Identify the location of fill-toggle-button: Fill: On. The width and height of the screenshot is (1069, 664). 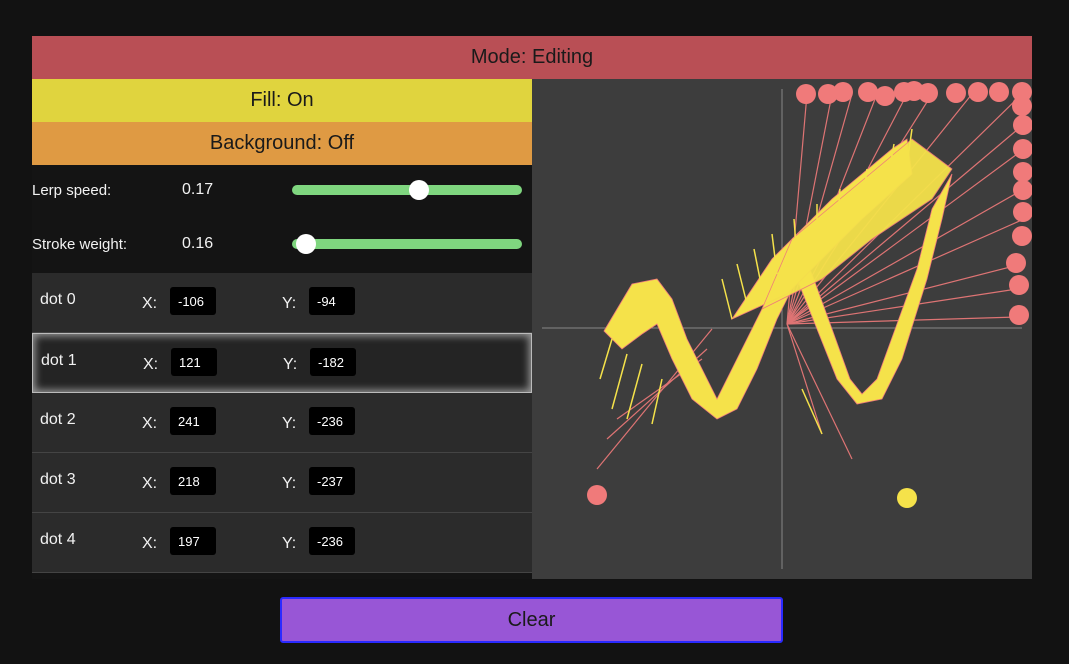
(282, 100).